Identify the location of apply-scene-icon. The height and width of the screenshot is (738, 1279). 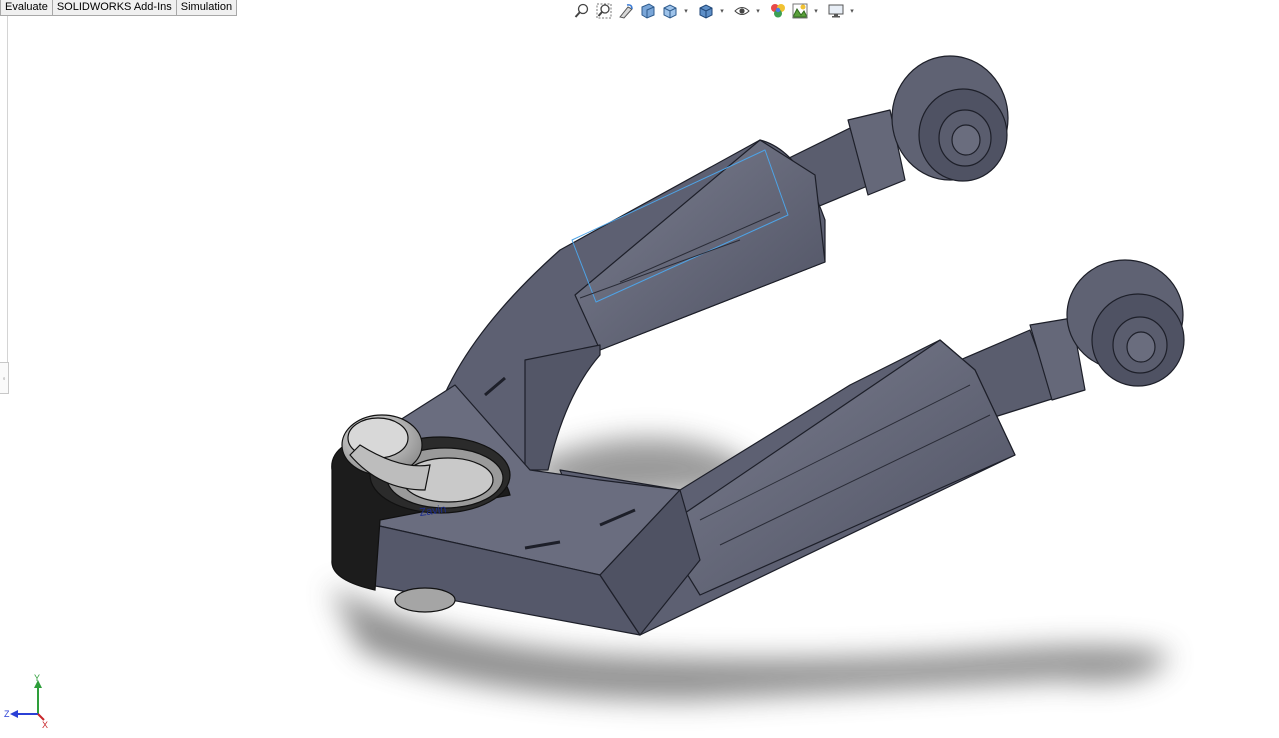
(800, 11).